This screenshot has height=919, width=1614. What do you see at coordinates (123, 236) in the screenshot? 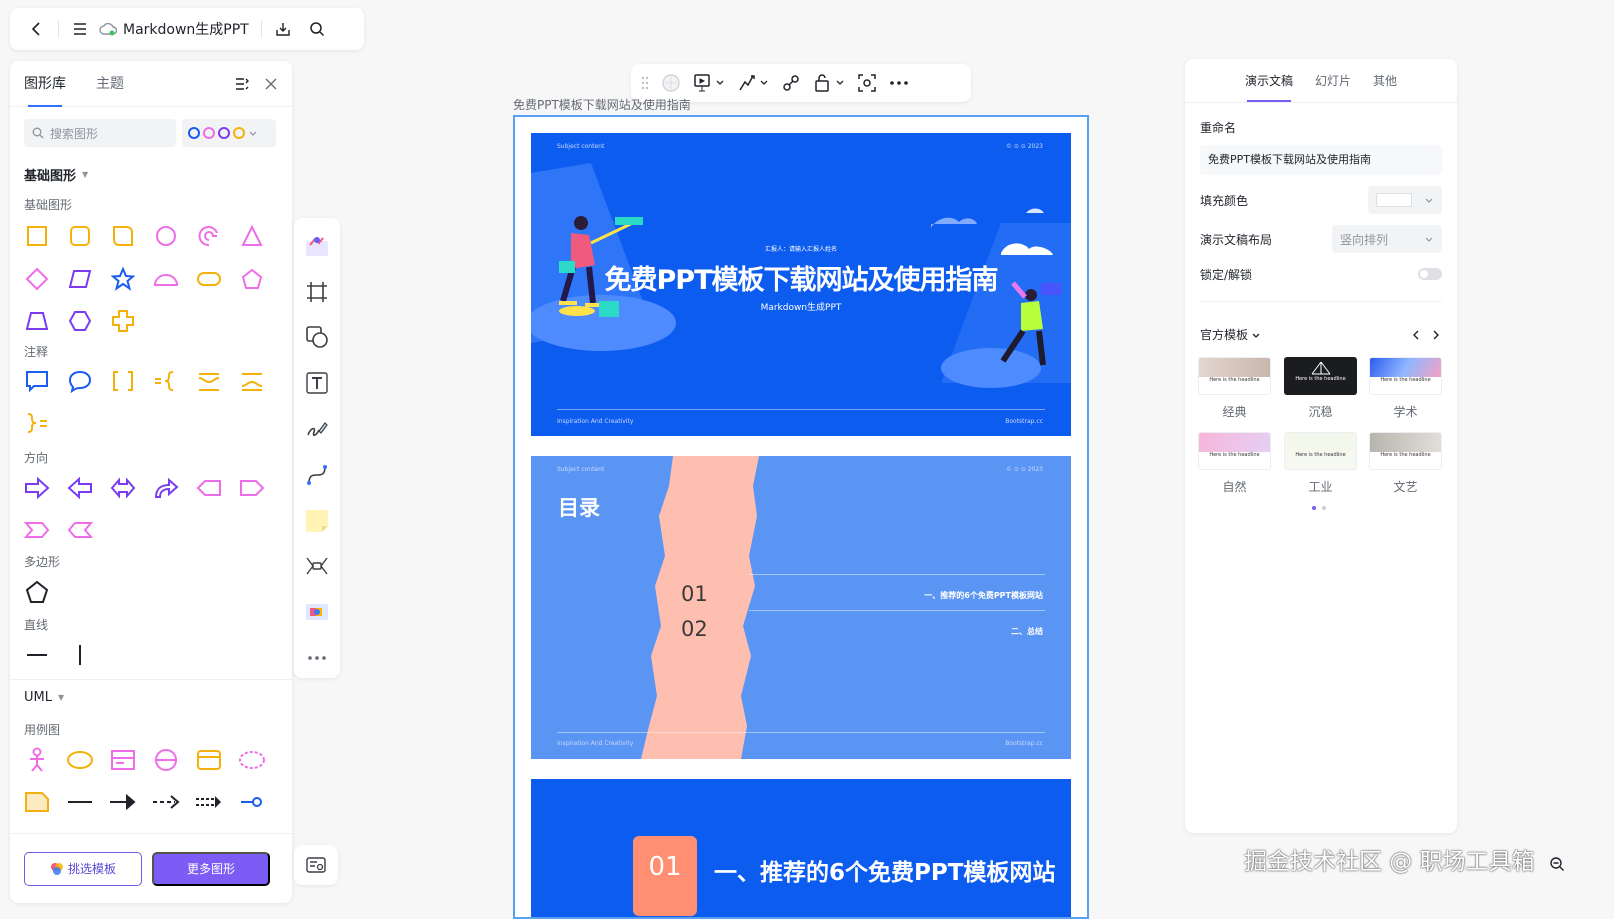
I see `rounded-rectangle-shape` at bounding box center [123, 236].